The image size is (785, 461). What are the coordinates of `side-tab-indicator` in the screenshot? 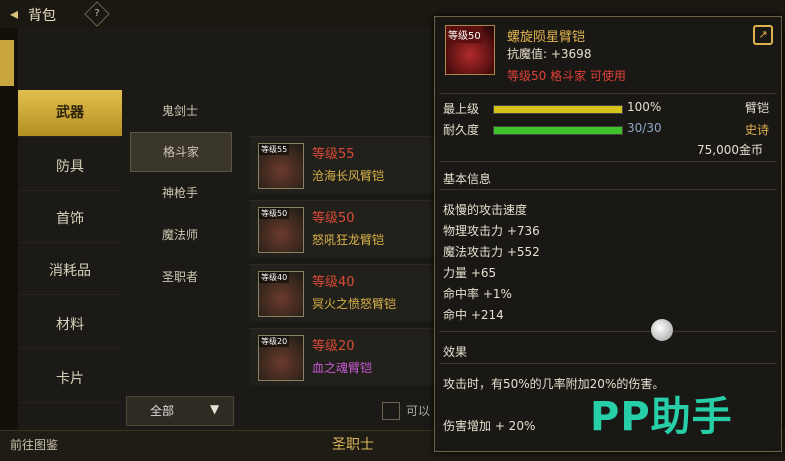 It's located at (7, 63).